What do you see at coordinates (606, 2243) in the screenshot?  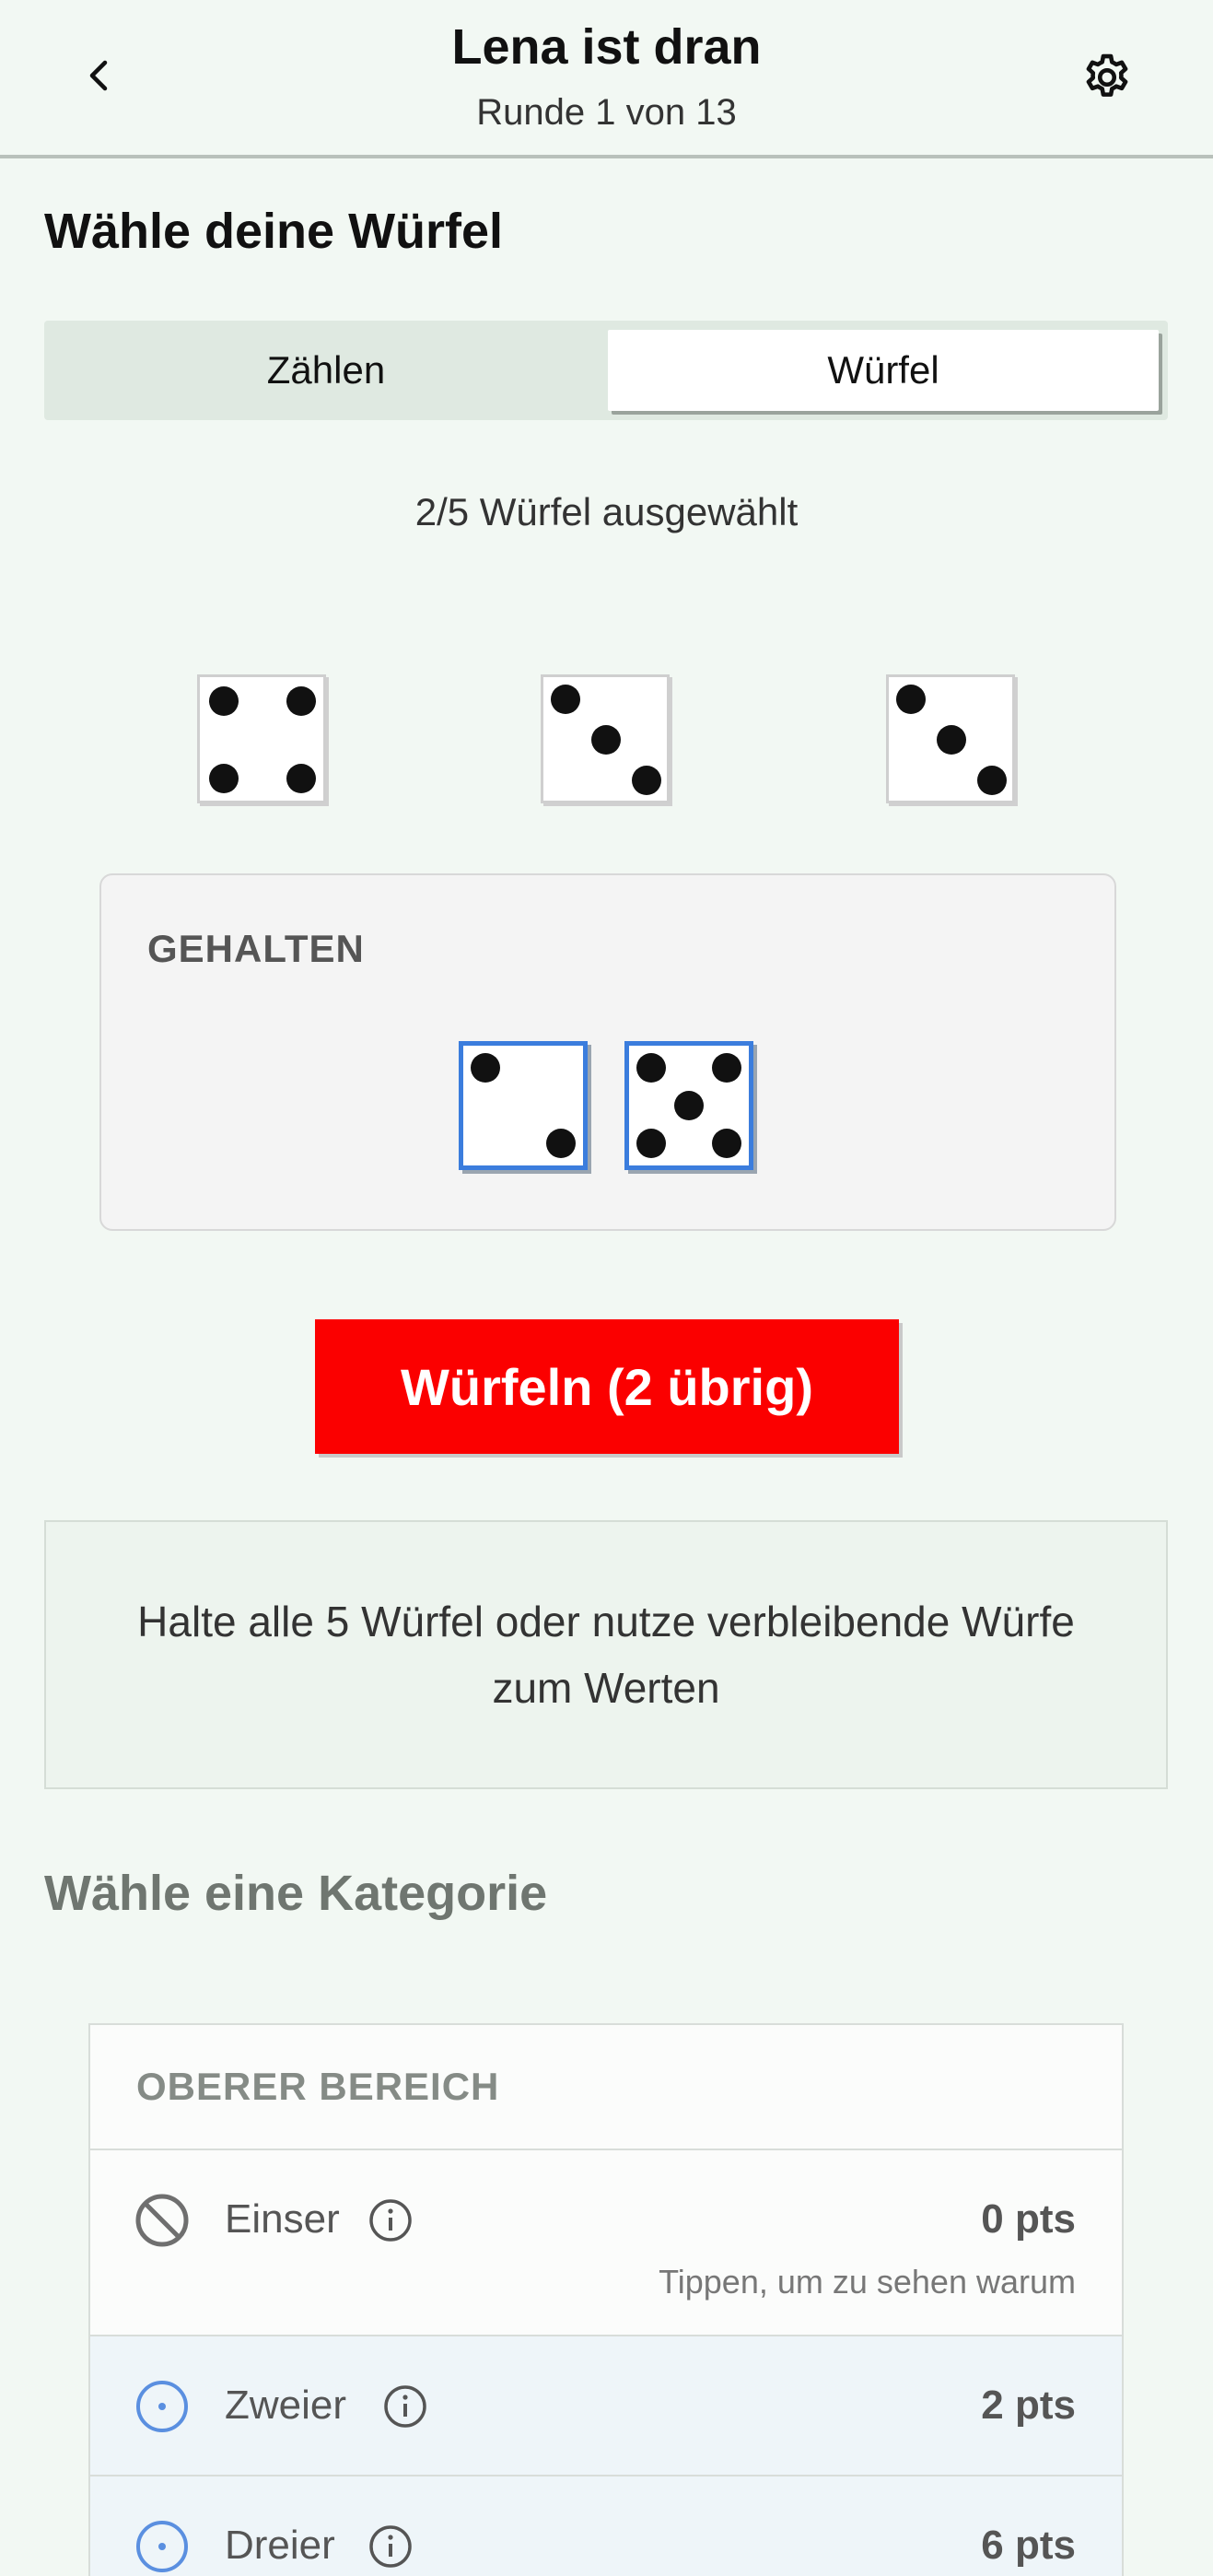 I see `category-row-einser: Einser 0 pts Tippen, um zu sehen warum` at bounding box center [606, 2243].